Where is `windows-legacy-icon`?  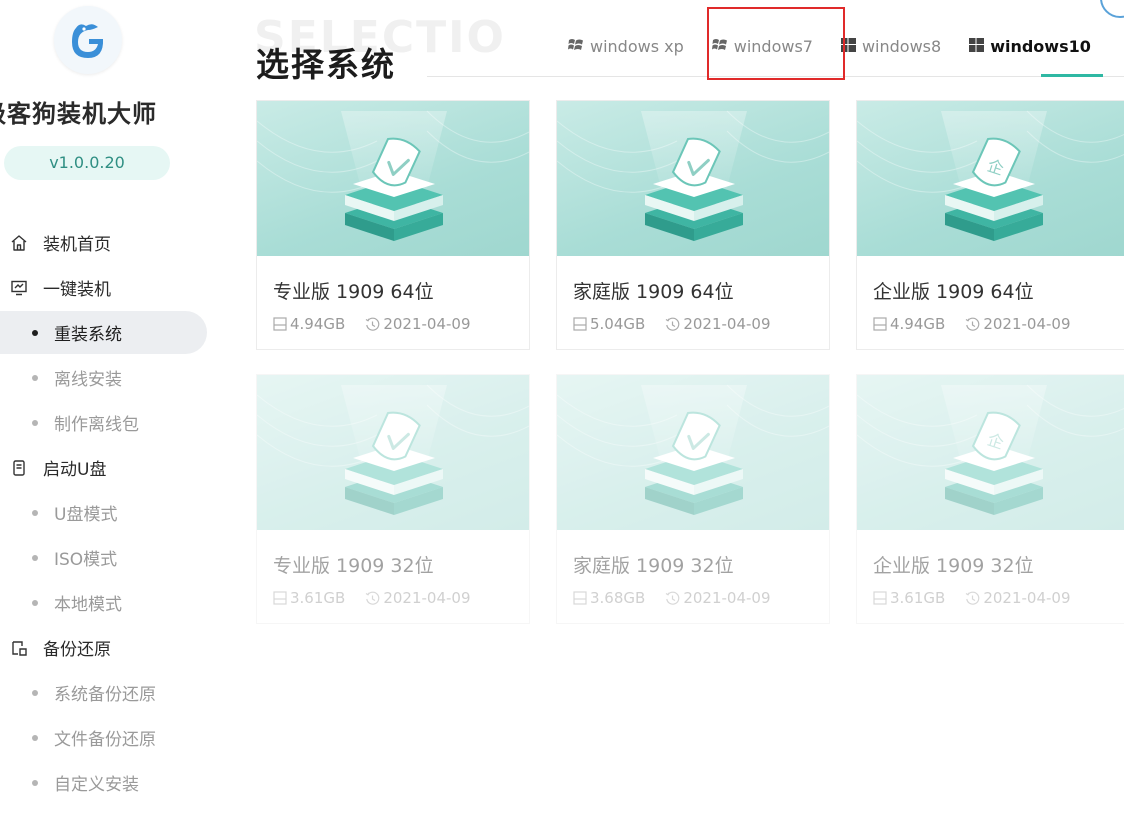 windows-legacy-icon is located at coordinates (576, 46).